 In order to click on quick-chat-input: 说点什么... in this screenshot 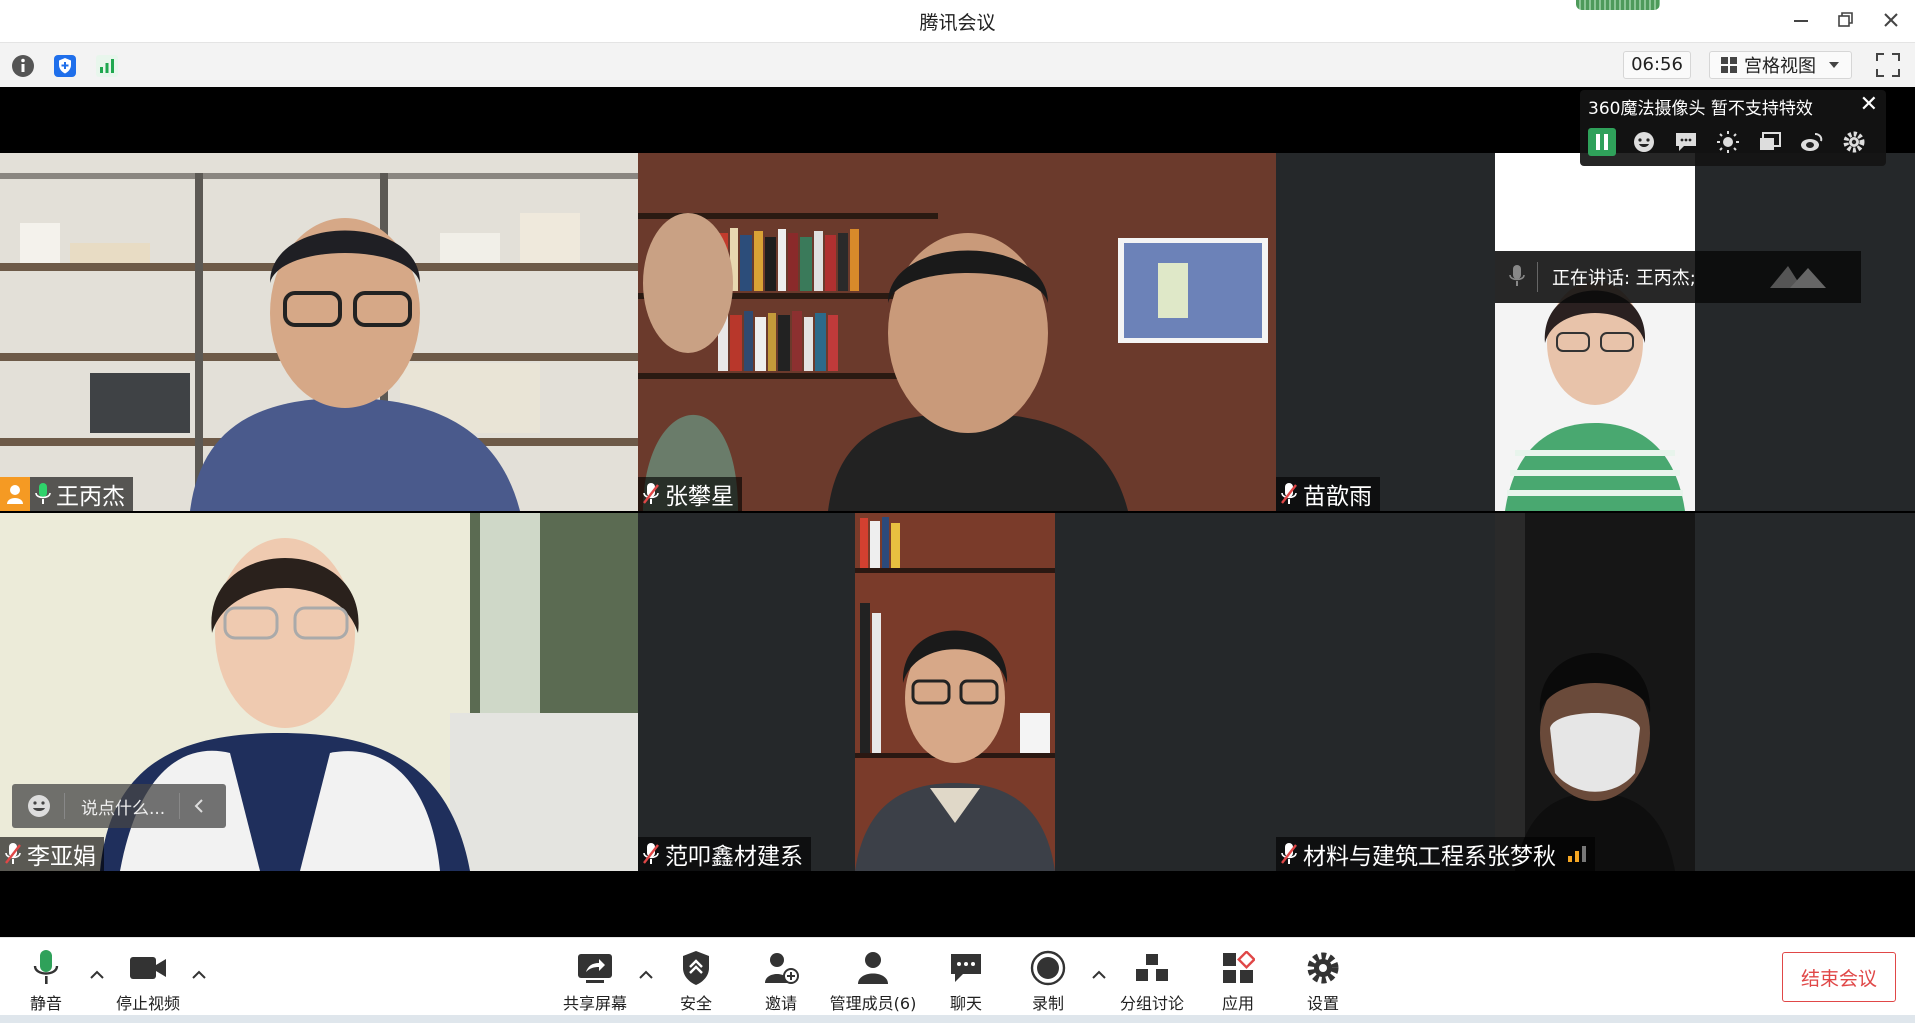, I will do `click(119, 806)`.